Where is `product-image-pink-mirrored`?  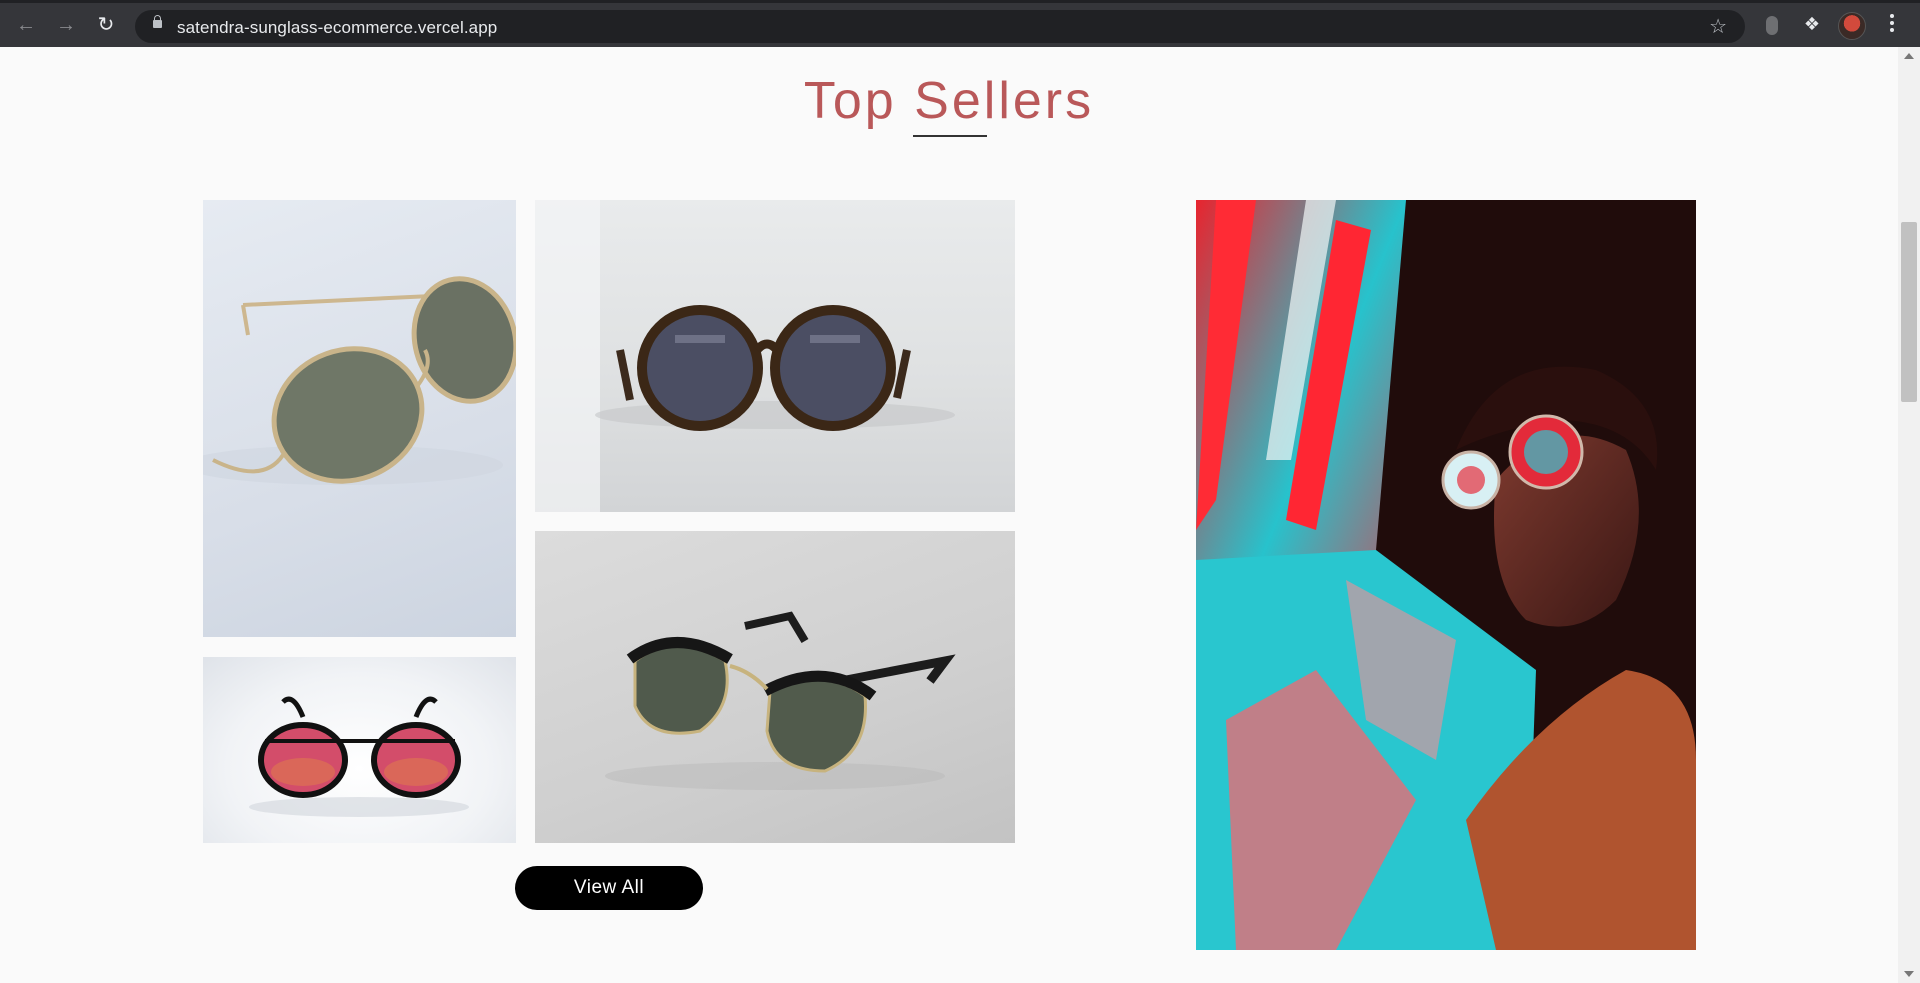
product-image-pink-mirrored is located at coordinates (359, 750).